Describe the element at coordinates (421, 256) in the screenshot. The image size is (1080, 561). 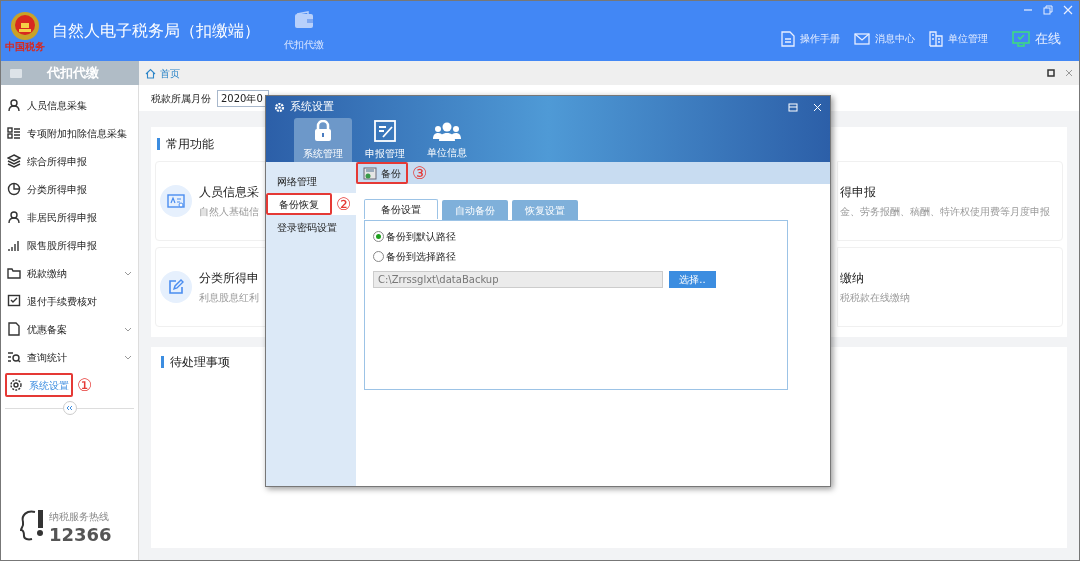
I see `radio-label: 备份到选择路径` at that location.